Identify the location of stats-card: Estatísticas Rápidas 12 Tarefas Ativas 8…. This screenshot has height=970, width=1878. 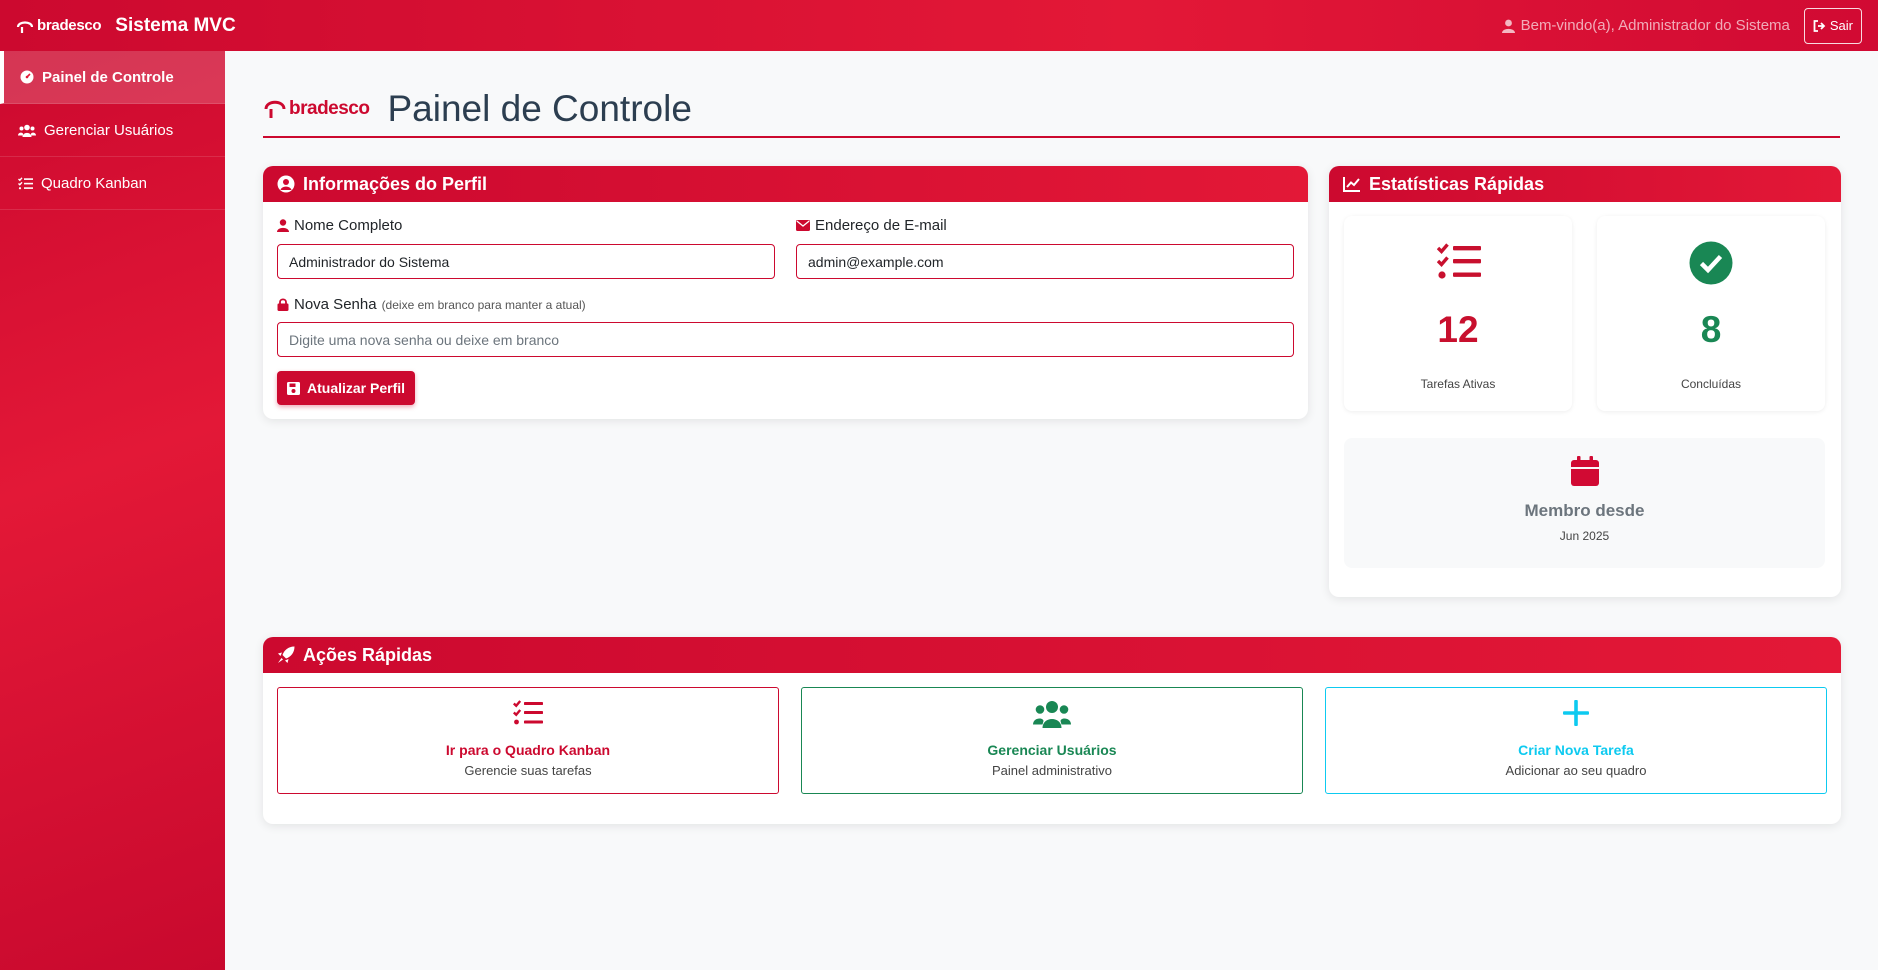
(1585, 381).